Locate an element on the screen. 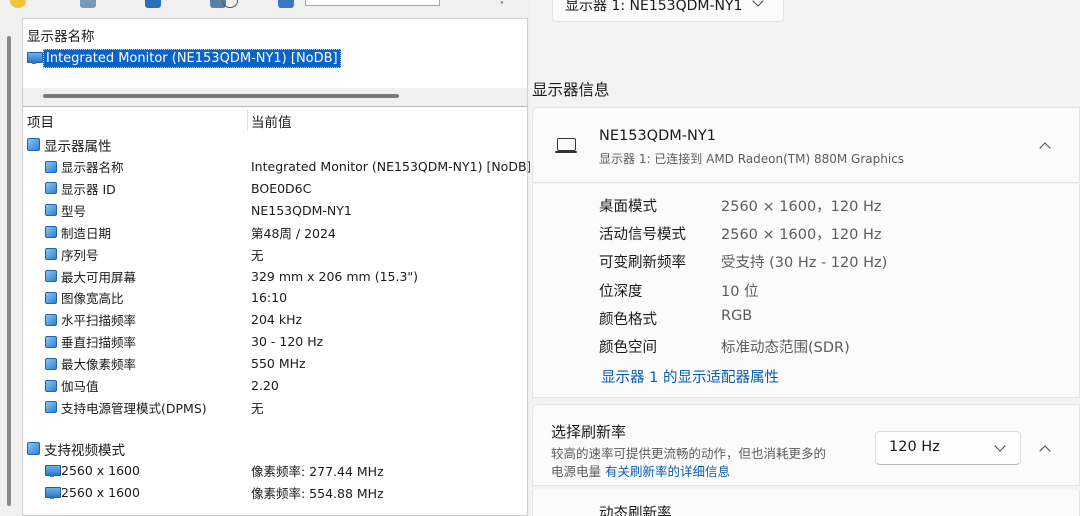 The height and width of the screenshot is (516, 1080). info-row: 活动信号模式 2560 × 1600，120 Hz is located at coordinates (819, 235).